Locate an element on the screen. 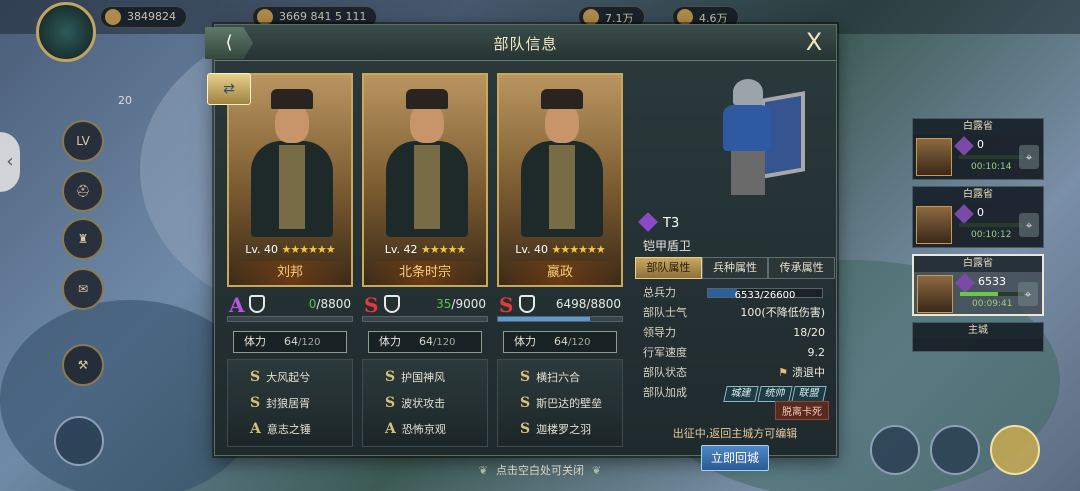  skill-item: S 斯巴达的壁垒 is located at coordinates (560, 403).